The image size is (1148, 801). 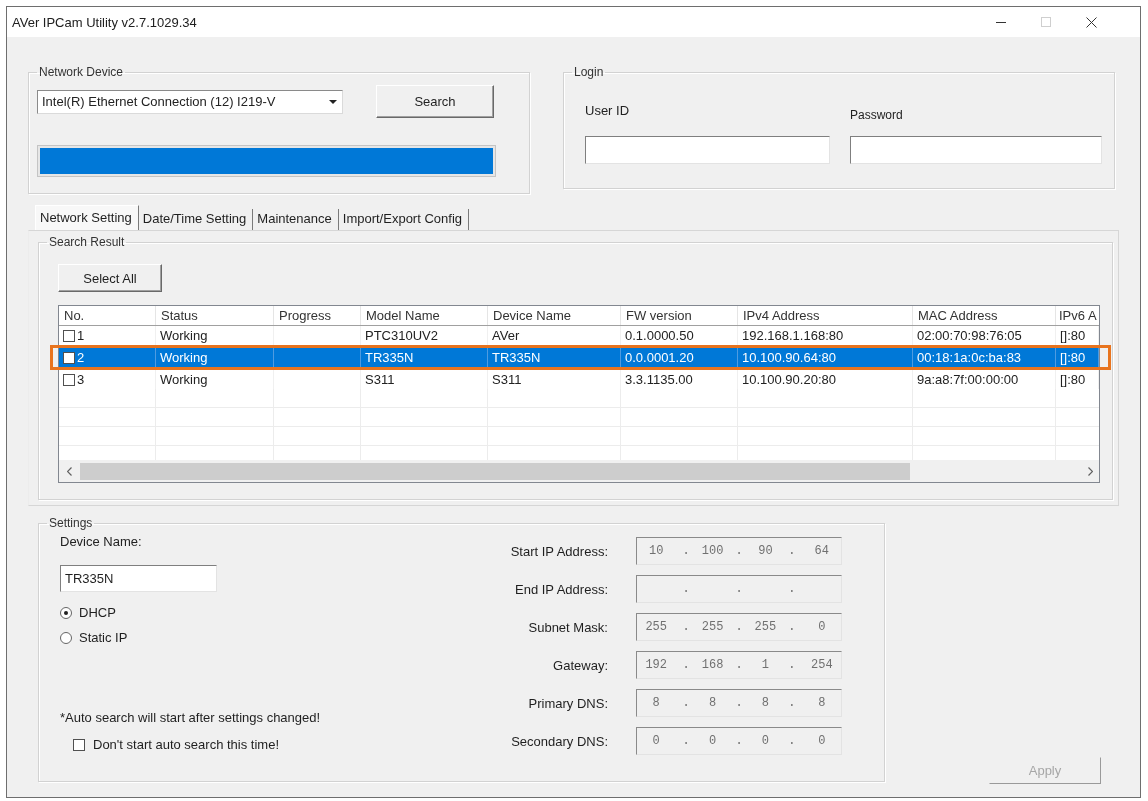 I want to click on column-header: Progress, so click(x=317, y=315).